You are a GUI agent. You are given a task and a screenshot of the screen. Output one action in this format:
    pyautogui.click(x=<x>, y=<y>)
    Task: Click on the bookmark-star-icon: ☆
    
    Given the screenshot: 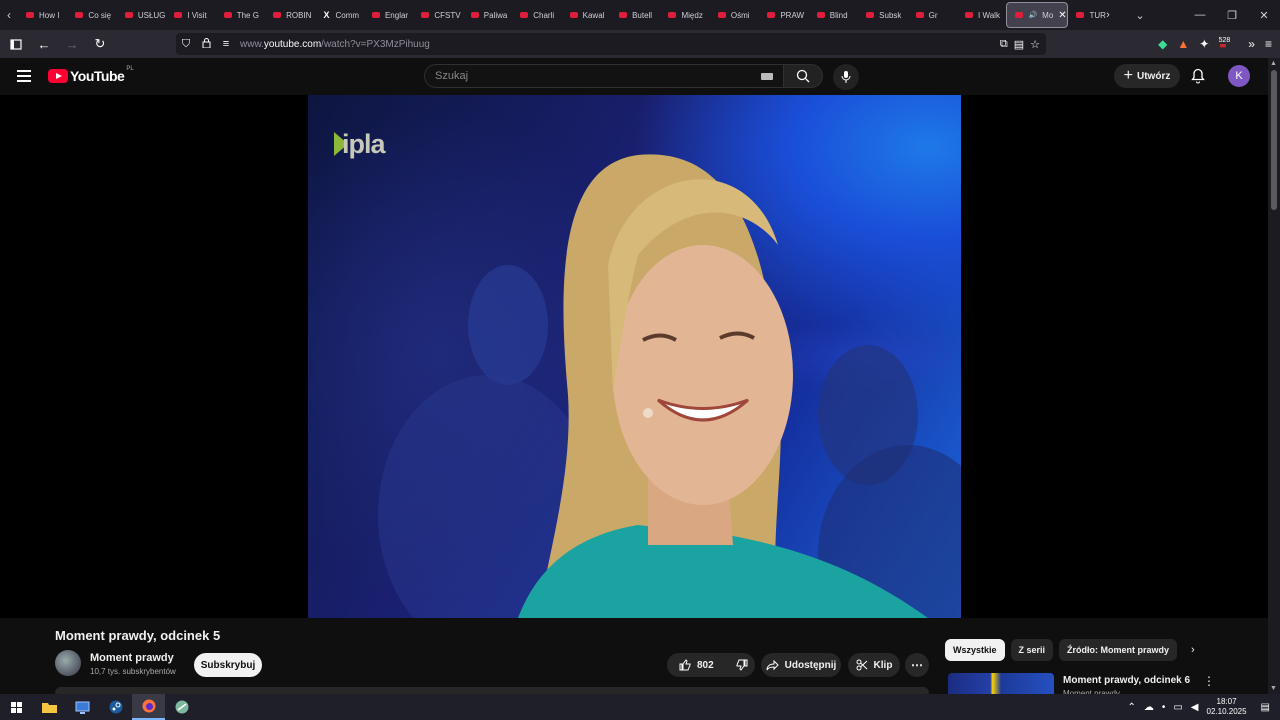 What is the action you would take?
    pyautogui.click(x=1035, y=44)
    